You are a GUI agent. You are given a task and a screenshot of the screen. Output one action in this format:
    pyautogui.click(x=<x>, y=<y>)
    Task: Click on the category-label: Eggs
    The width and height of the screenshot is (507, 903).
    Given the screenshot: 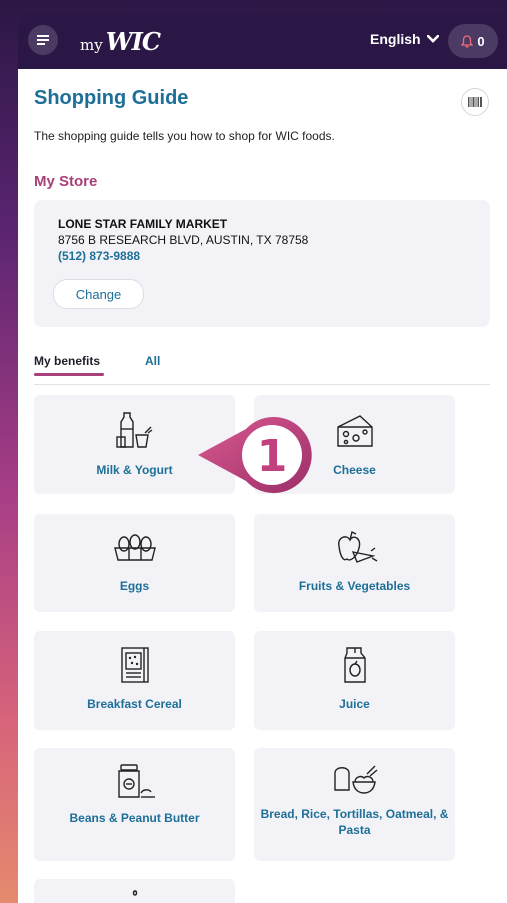 What is the action you would take?
    pyautogui.click(x=134, y=586)
    